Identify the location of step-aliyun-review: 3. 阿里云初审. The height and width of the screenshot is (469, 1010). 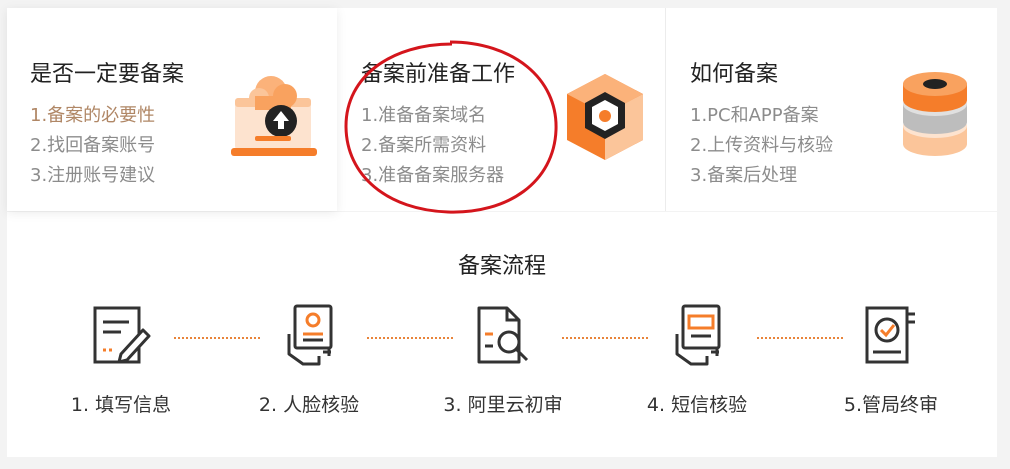
(503, 360).